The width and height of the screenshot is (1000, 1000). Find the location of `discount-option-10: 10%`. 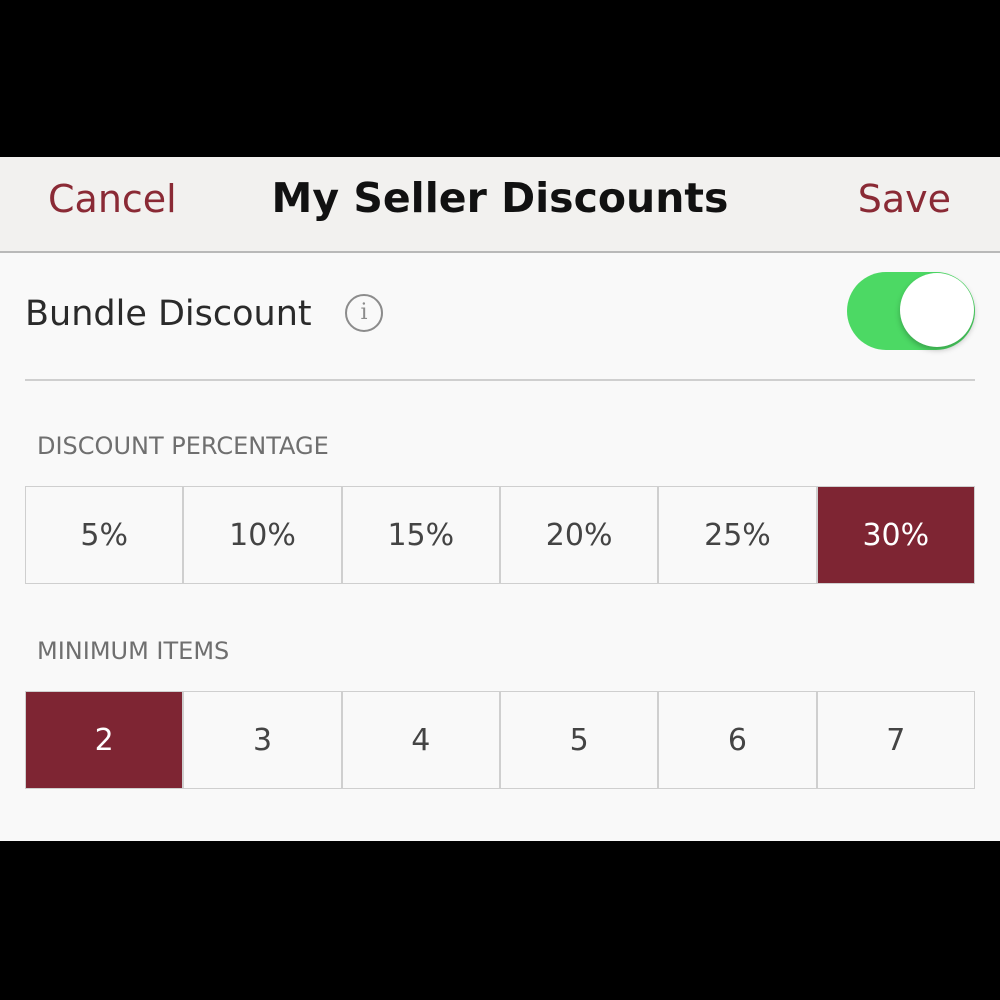

discount-option-10: 10% is located at coordinates (263, 535).